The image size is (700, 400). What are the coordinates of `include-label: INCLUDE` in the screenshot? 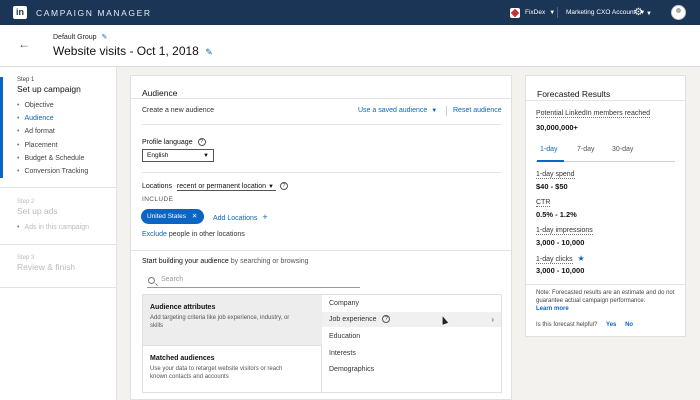 It's located at (158, 199).